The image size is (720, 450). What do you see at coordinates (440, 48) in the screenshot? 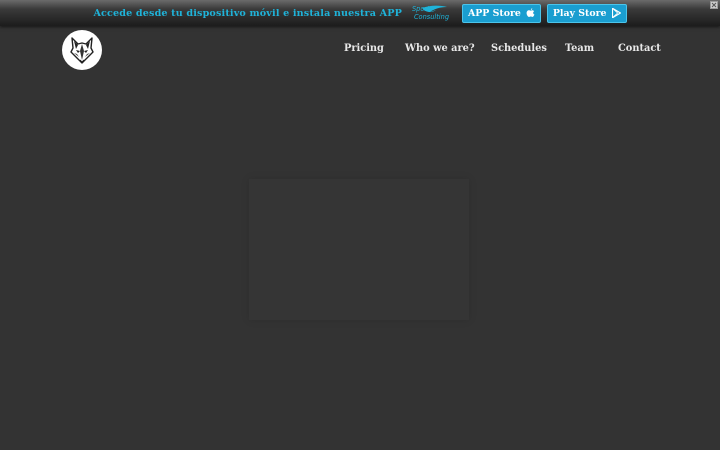
I see `nav-item-who-we-are: Who we are?` at bounding box center [440, 48].